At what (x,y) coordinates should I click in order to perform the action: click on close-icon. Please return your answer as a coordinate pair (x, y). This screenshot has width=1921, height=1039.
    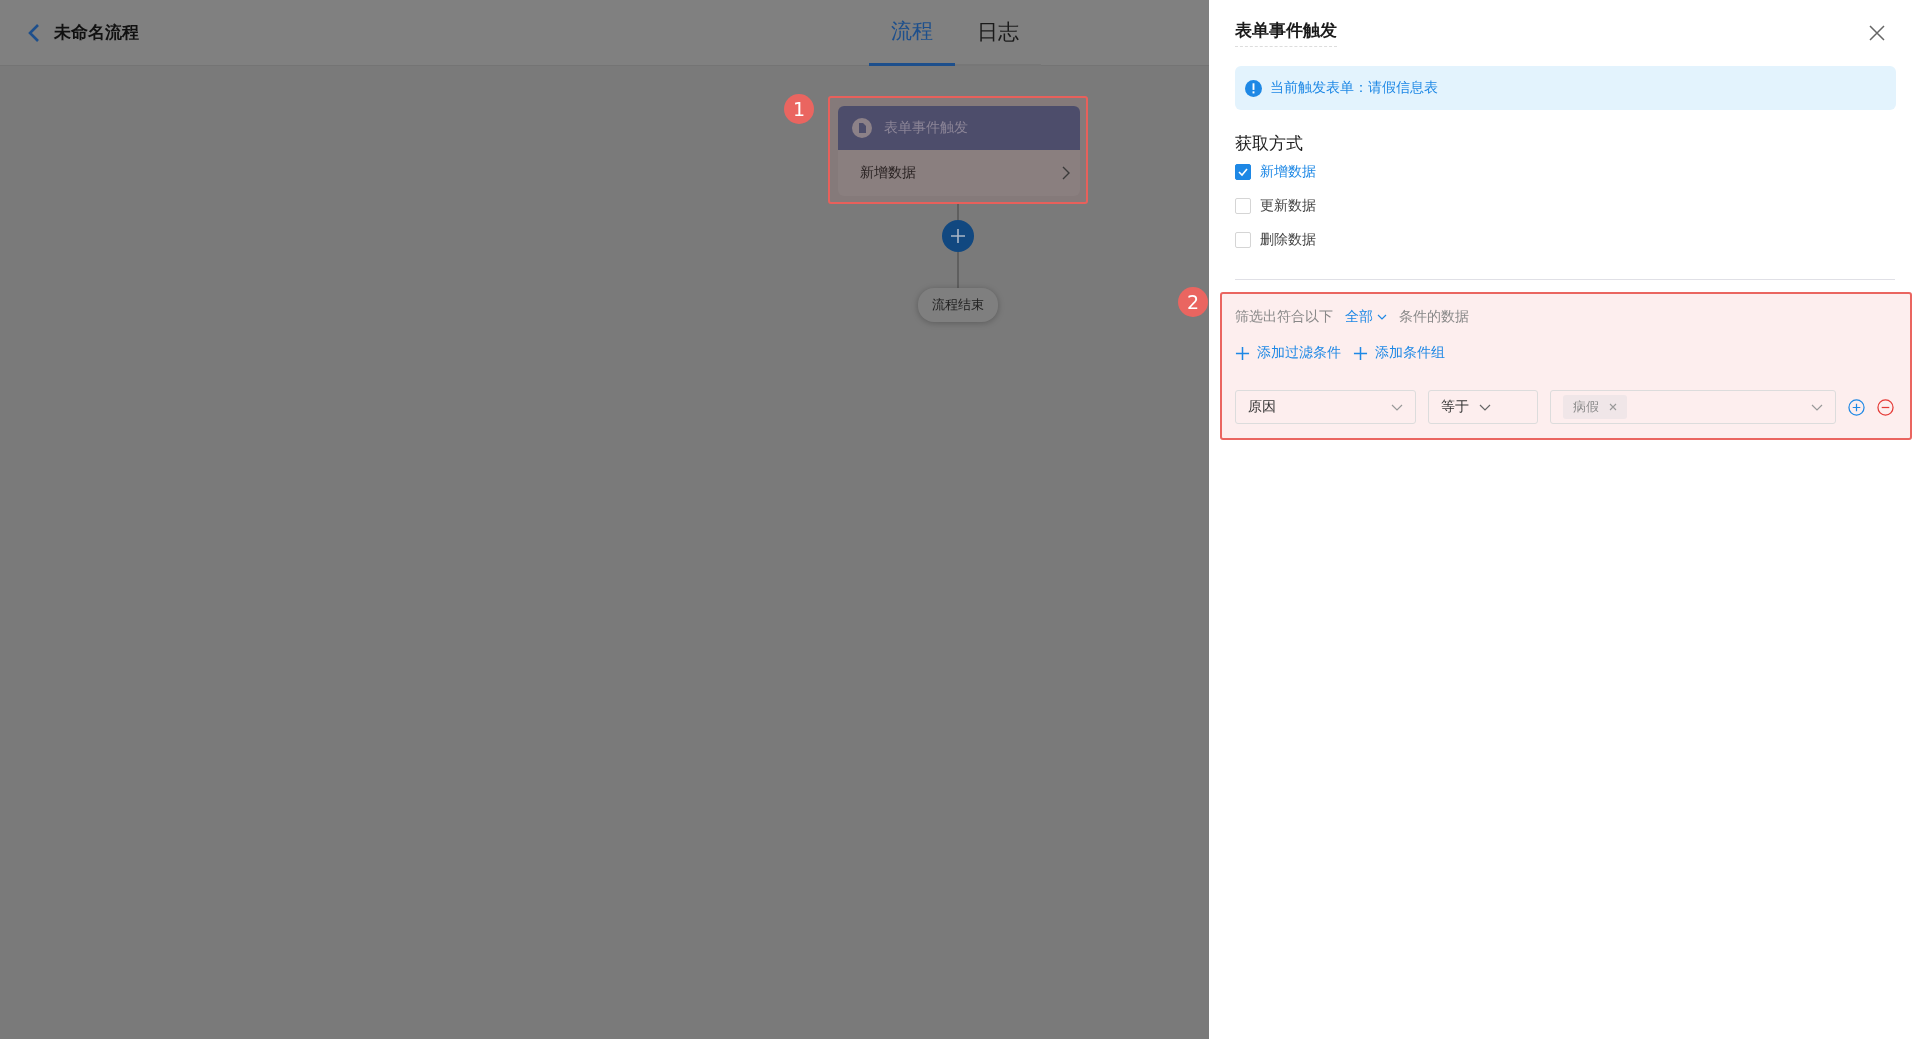
    Looking at the image, I should click on (1877, 33).